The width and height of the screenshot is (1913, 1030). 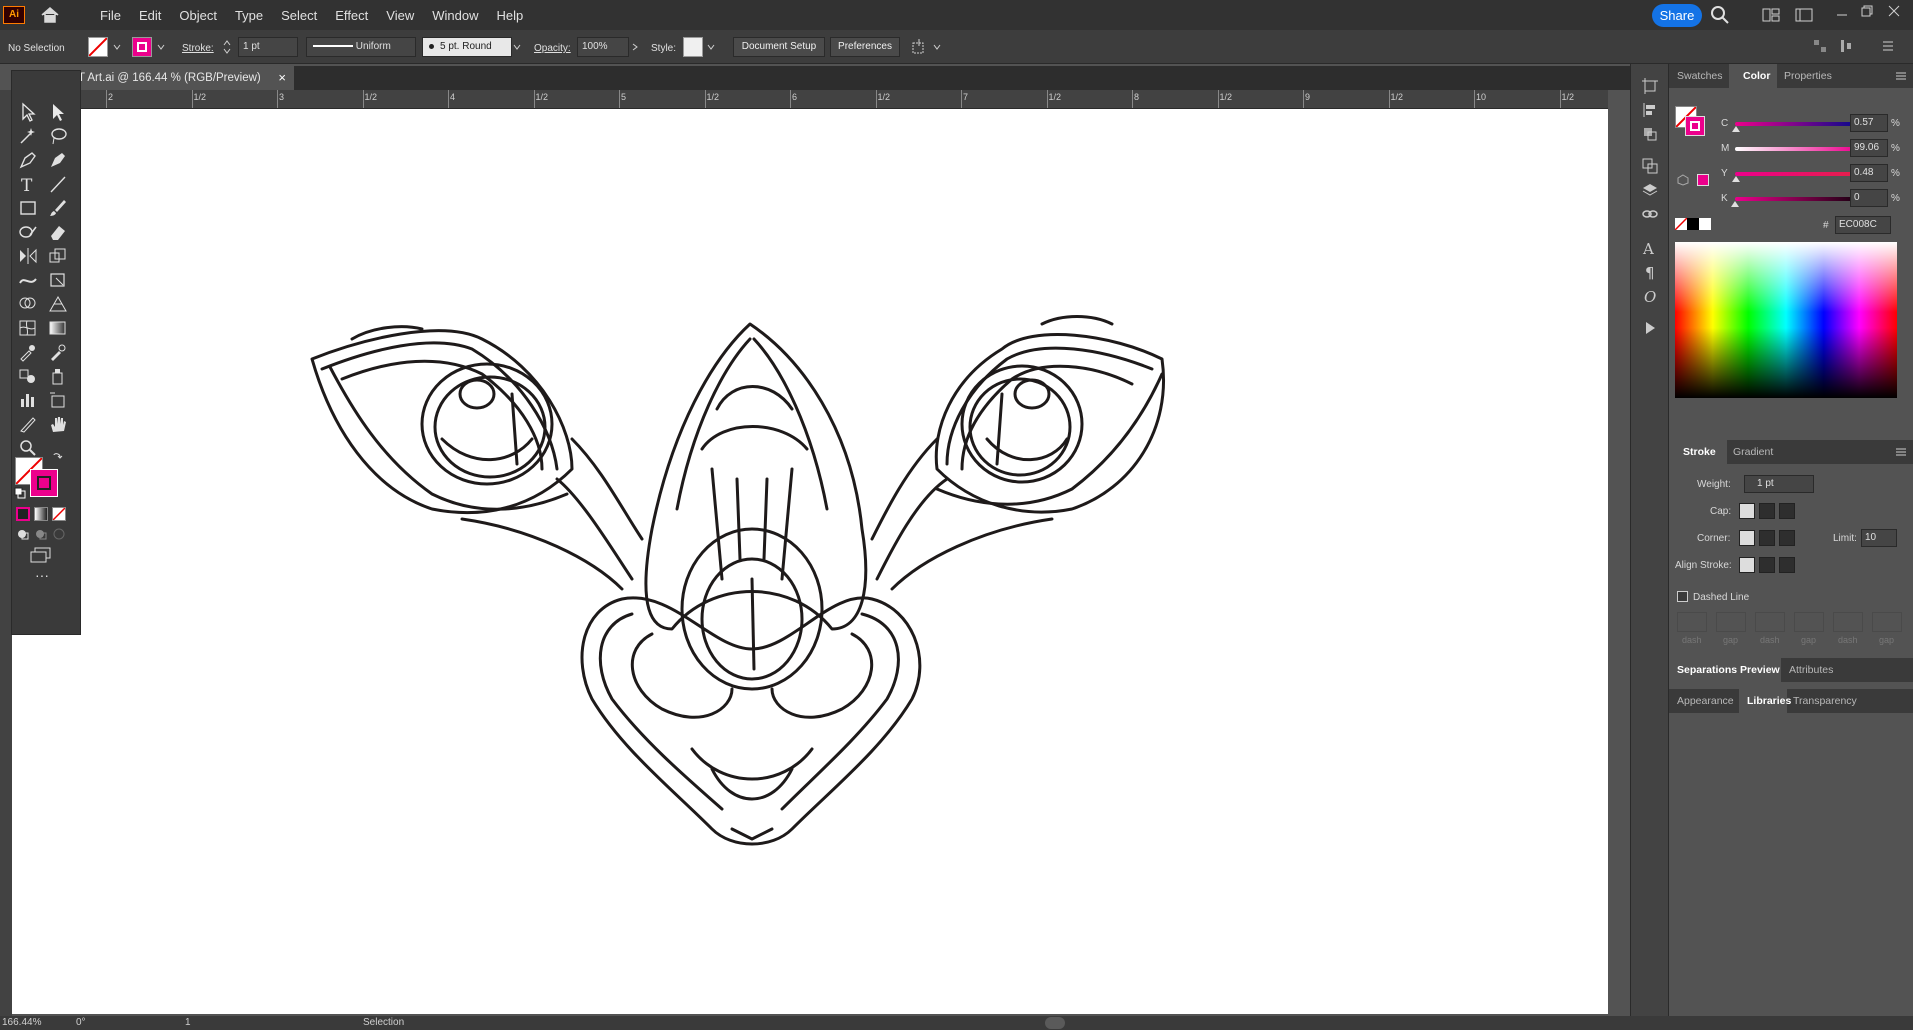 I want to click on tab-swatches: Swatches, so click(x=1702, y=76).